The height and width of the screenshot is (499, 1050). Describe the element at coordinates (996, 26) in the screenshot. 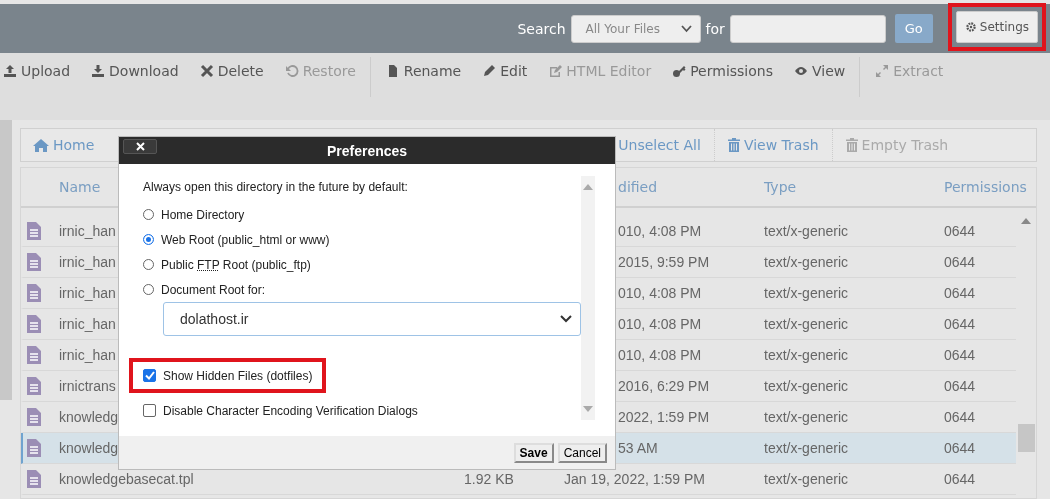

I see `settings-button: Settings` at that location.